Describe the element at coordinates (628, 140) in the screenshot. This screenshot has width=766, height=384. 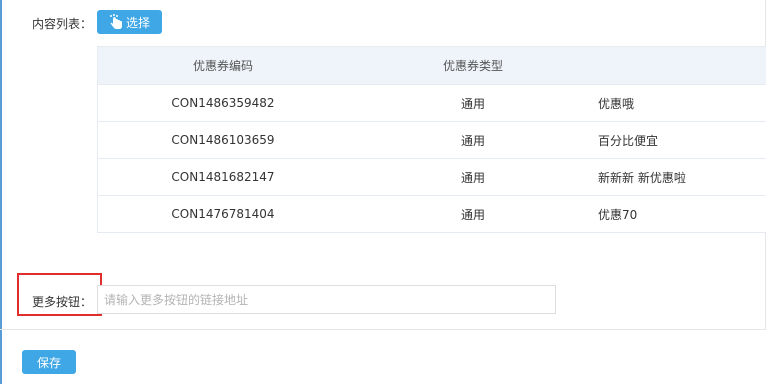
I see `cell-coupon-name: 百分比便宜` at that location.